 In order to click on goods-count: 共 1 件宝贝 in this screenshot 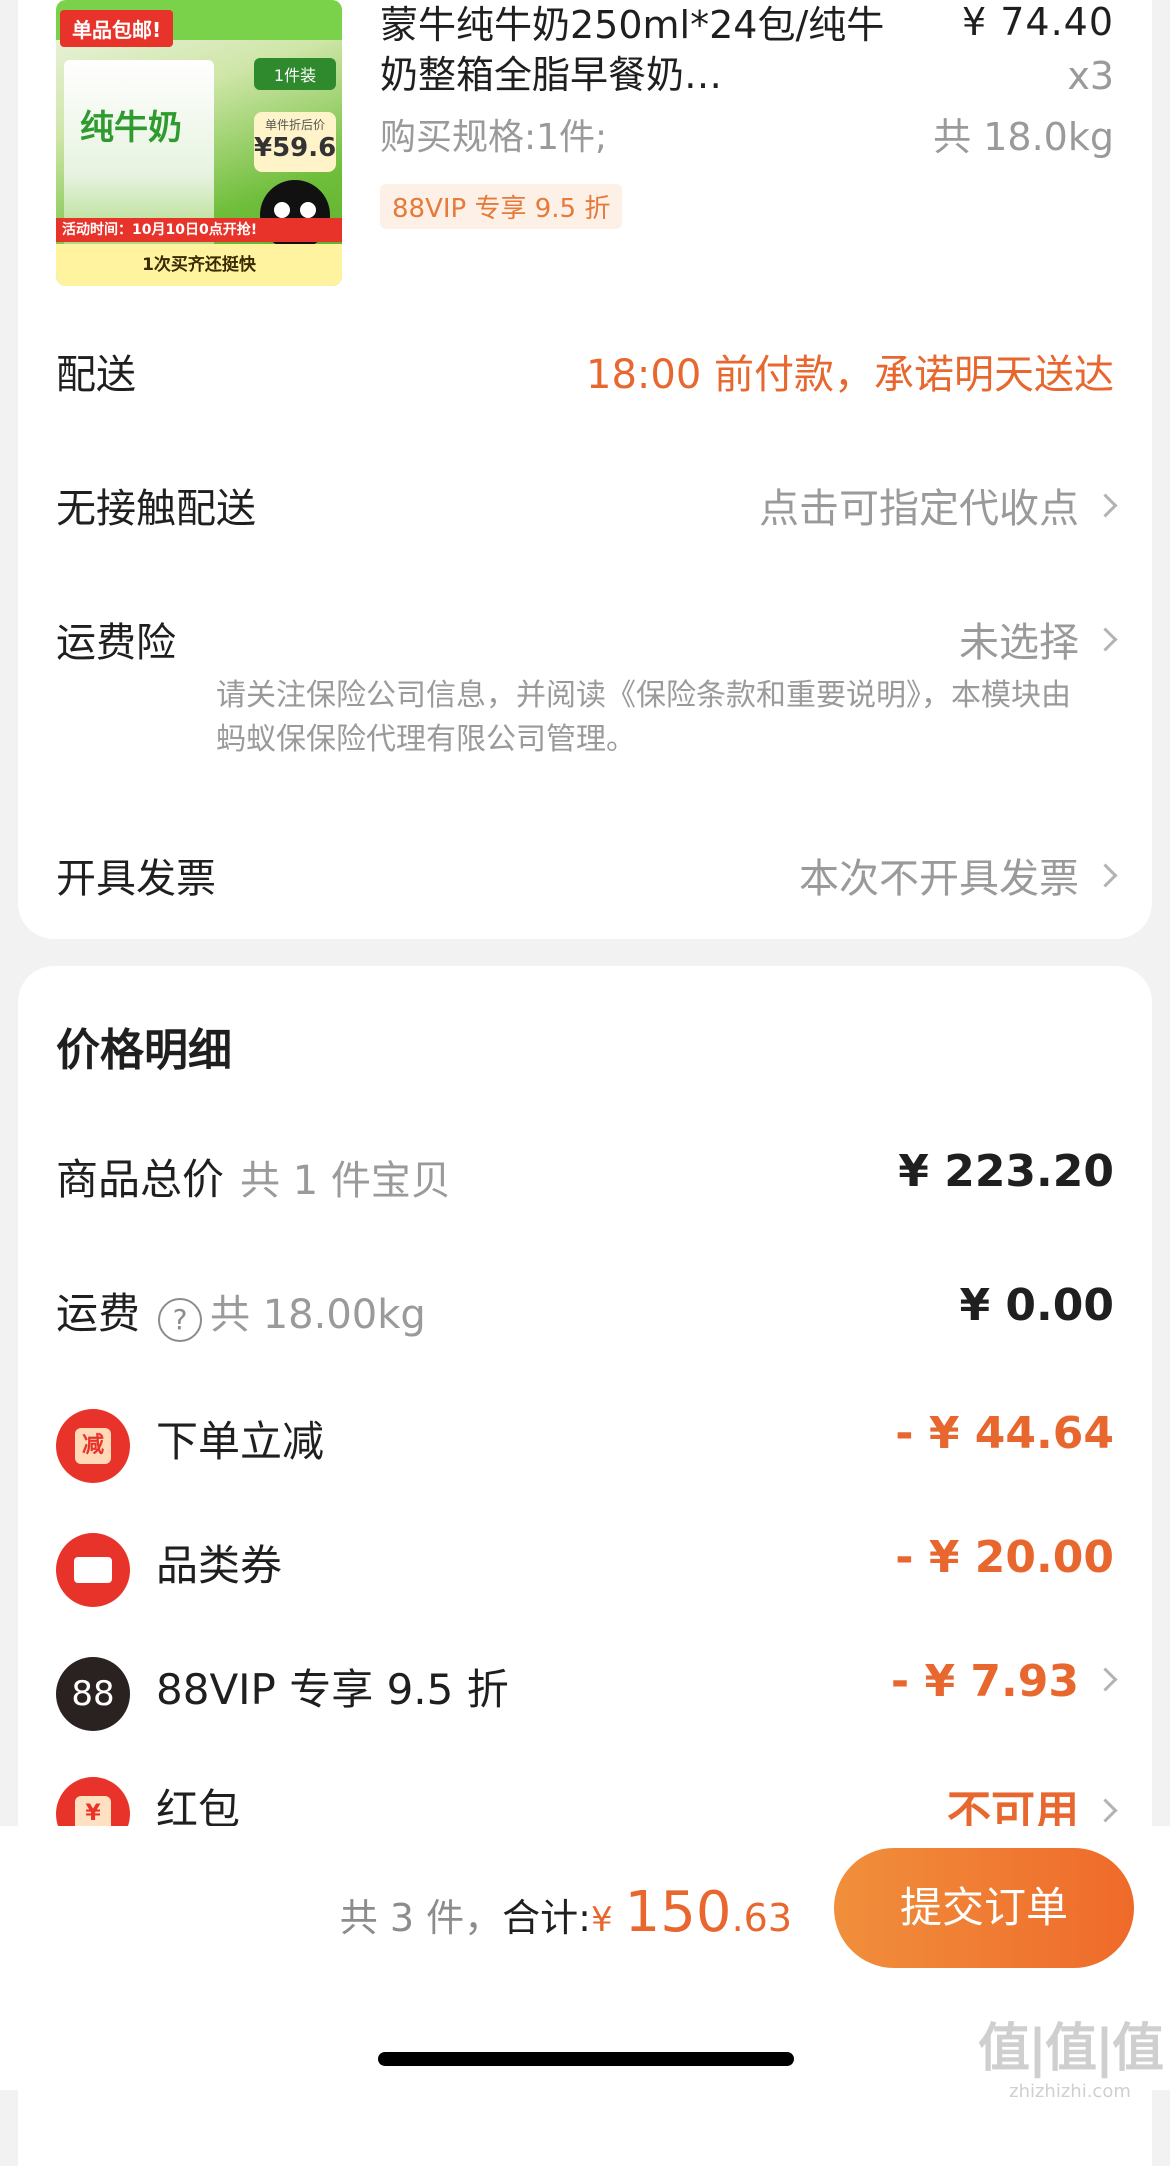, I will do `click(345, 1181)`.